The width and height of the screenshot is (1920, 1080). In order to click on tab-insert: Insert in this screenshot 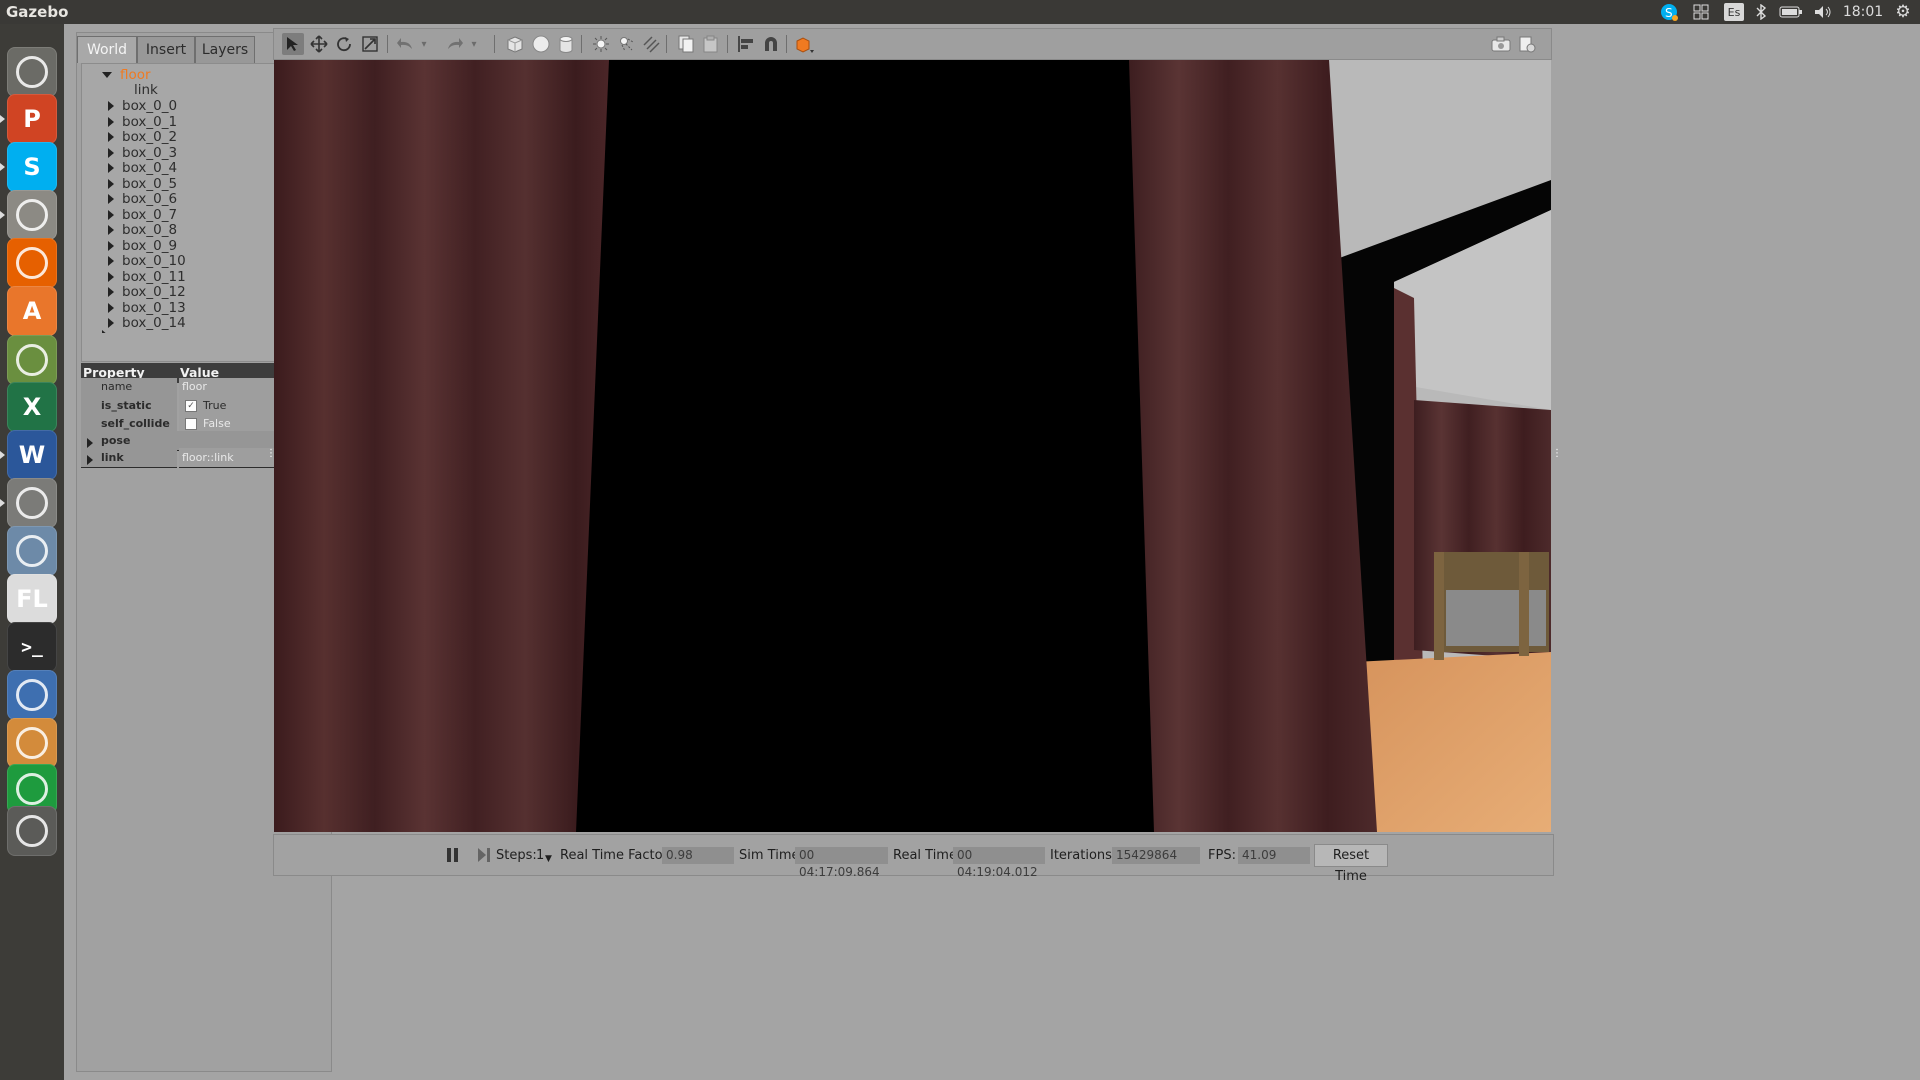, I will do `click(166, 49)`.